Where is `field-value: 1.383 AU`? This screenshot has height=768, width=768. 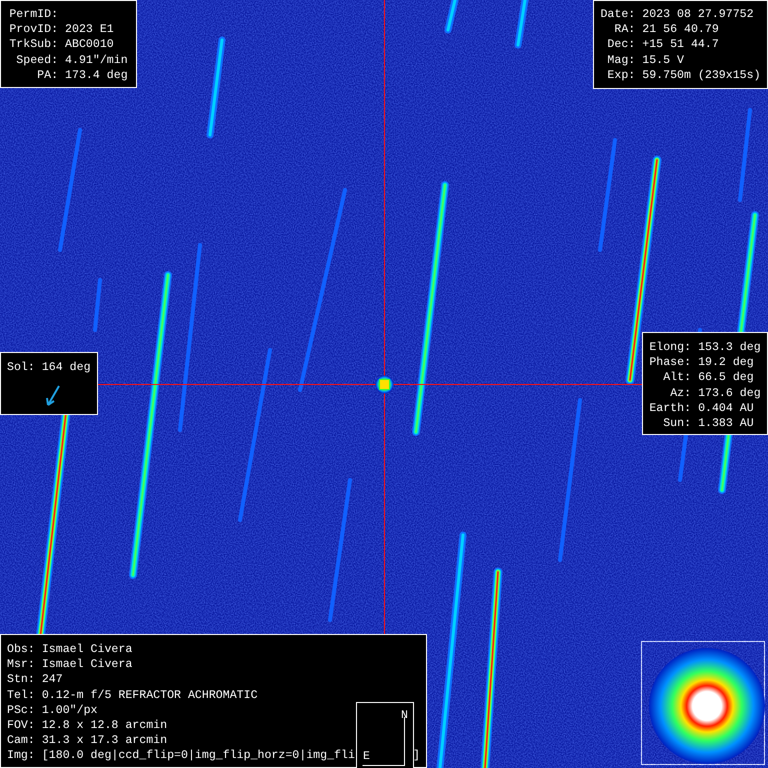 field-value: 1.383 AU is located at coordinates (726, 424).